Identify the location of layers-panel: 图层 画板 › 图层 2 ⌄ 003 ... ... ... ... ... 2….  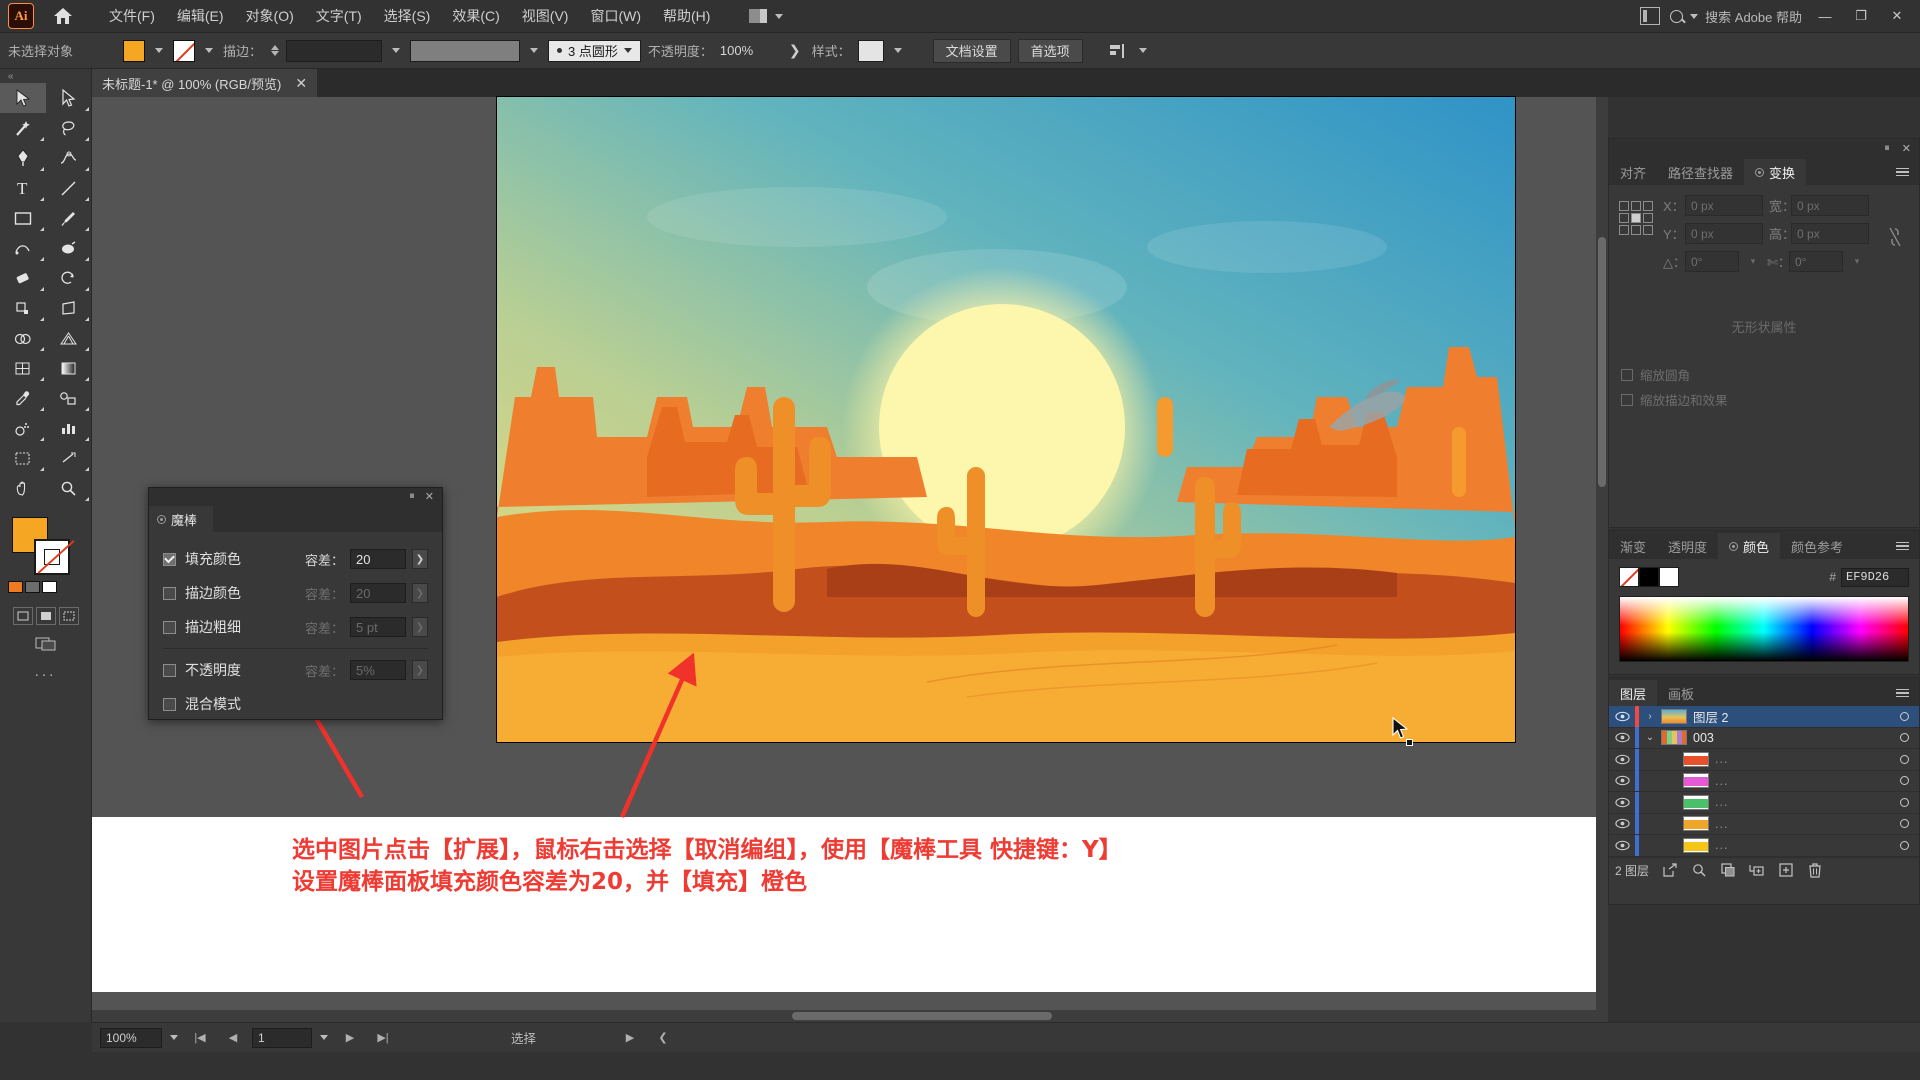
(1764, 791).